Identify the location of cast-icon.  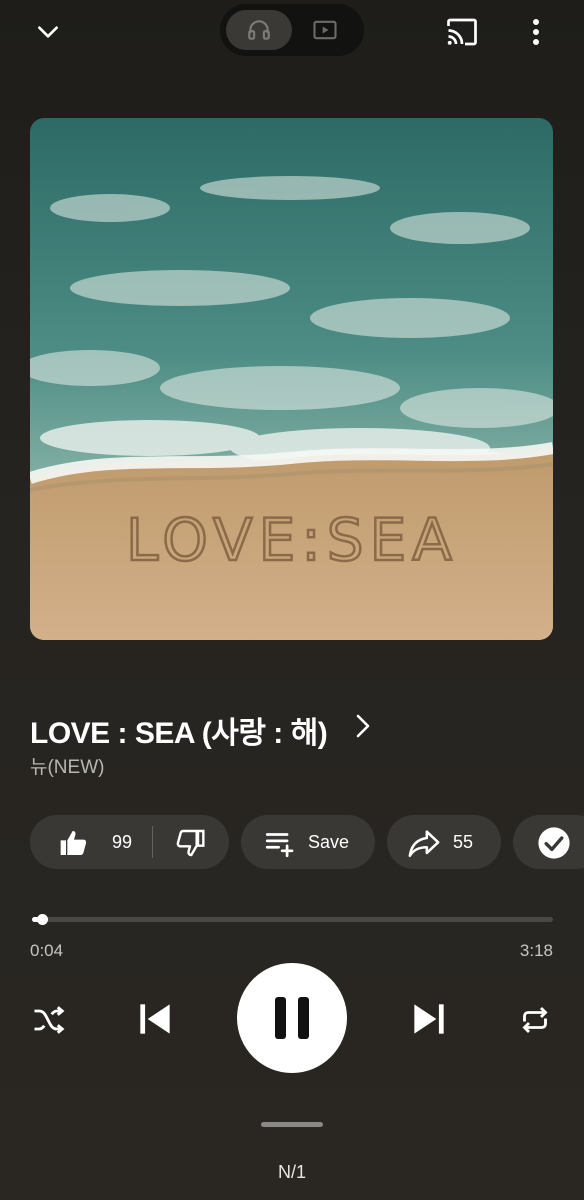
(462, 32).